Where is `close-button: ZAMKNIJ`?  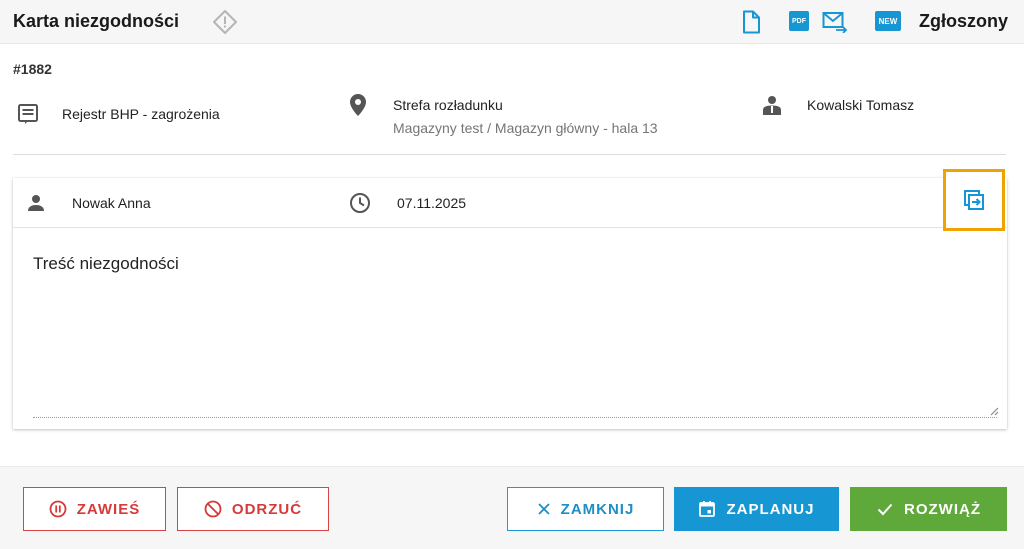 close-button: ZAMKNIJ is located at coordinates (585, 509).